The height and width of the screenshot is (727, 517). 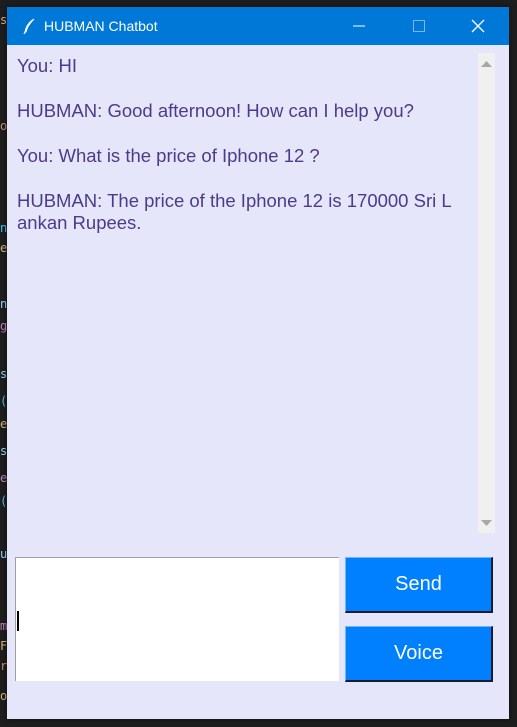 What do you see at coordinates (419, 654) in the screenshot?
I see `voice-button: Voice` at bounding box center [419, 654].